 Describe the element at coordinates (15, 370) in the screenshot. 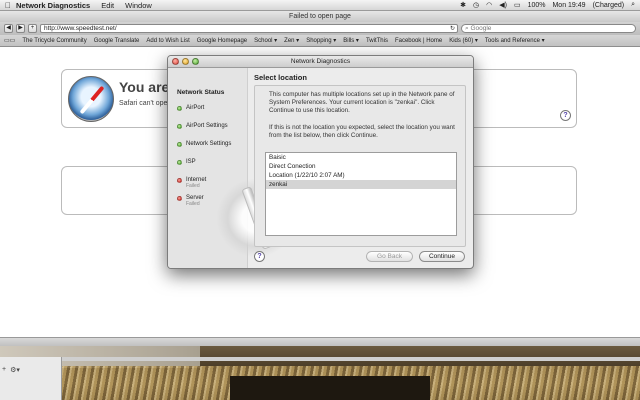

I see `action-icon: ⚙▾` at that location.